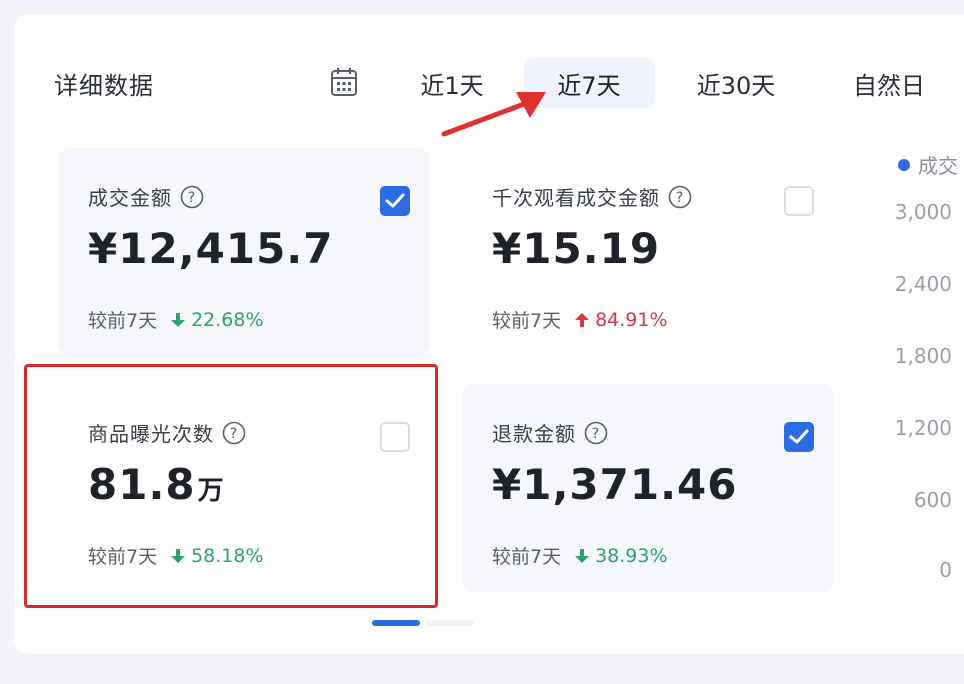 This screenshot has width=964, height=684. Describe the element at coordinates (211, 248) in the screenshot. I see `metric-value: ¥12,415.7` at that location.